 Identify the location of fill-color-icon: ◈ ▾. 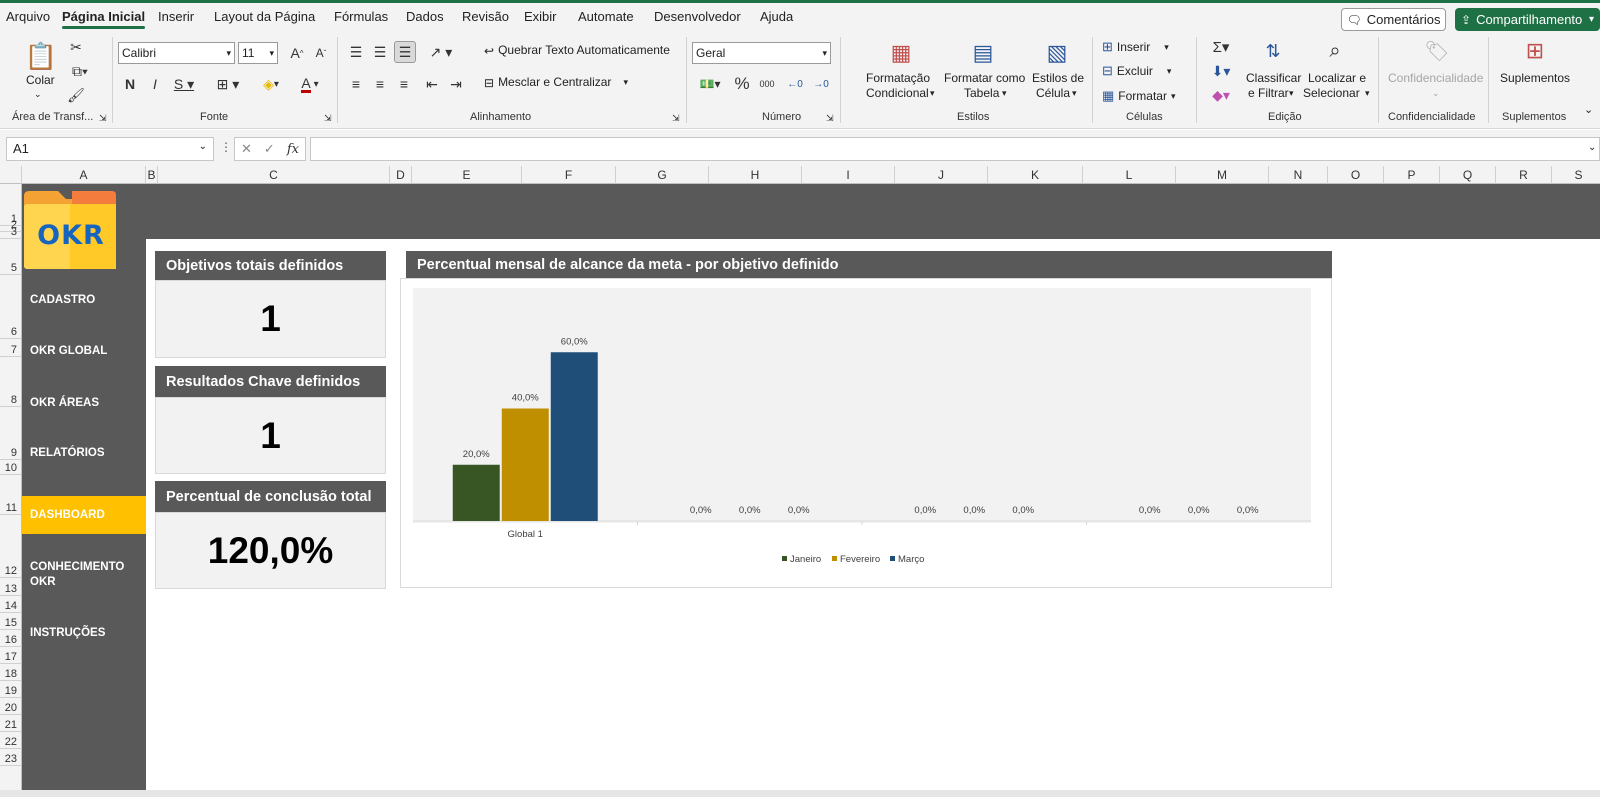
(271, 84).